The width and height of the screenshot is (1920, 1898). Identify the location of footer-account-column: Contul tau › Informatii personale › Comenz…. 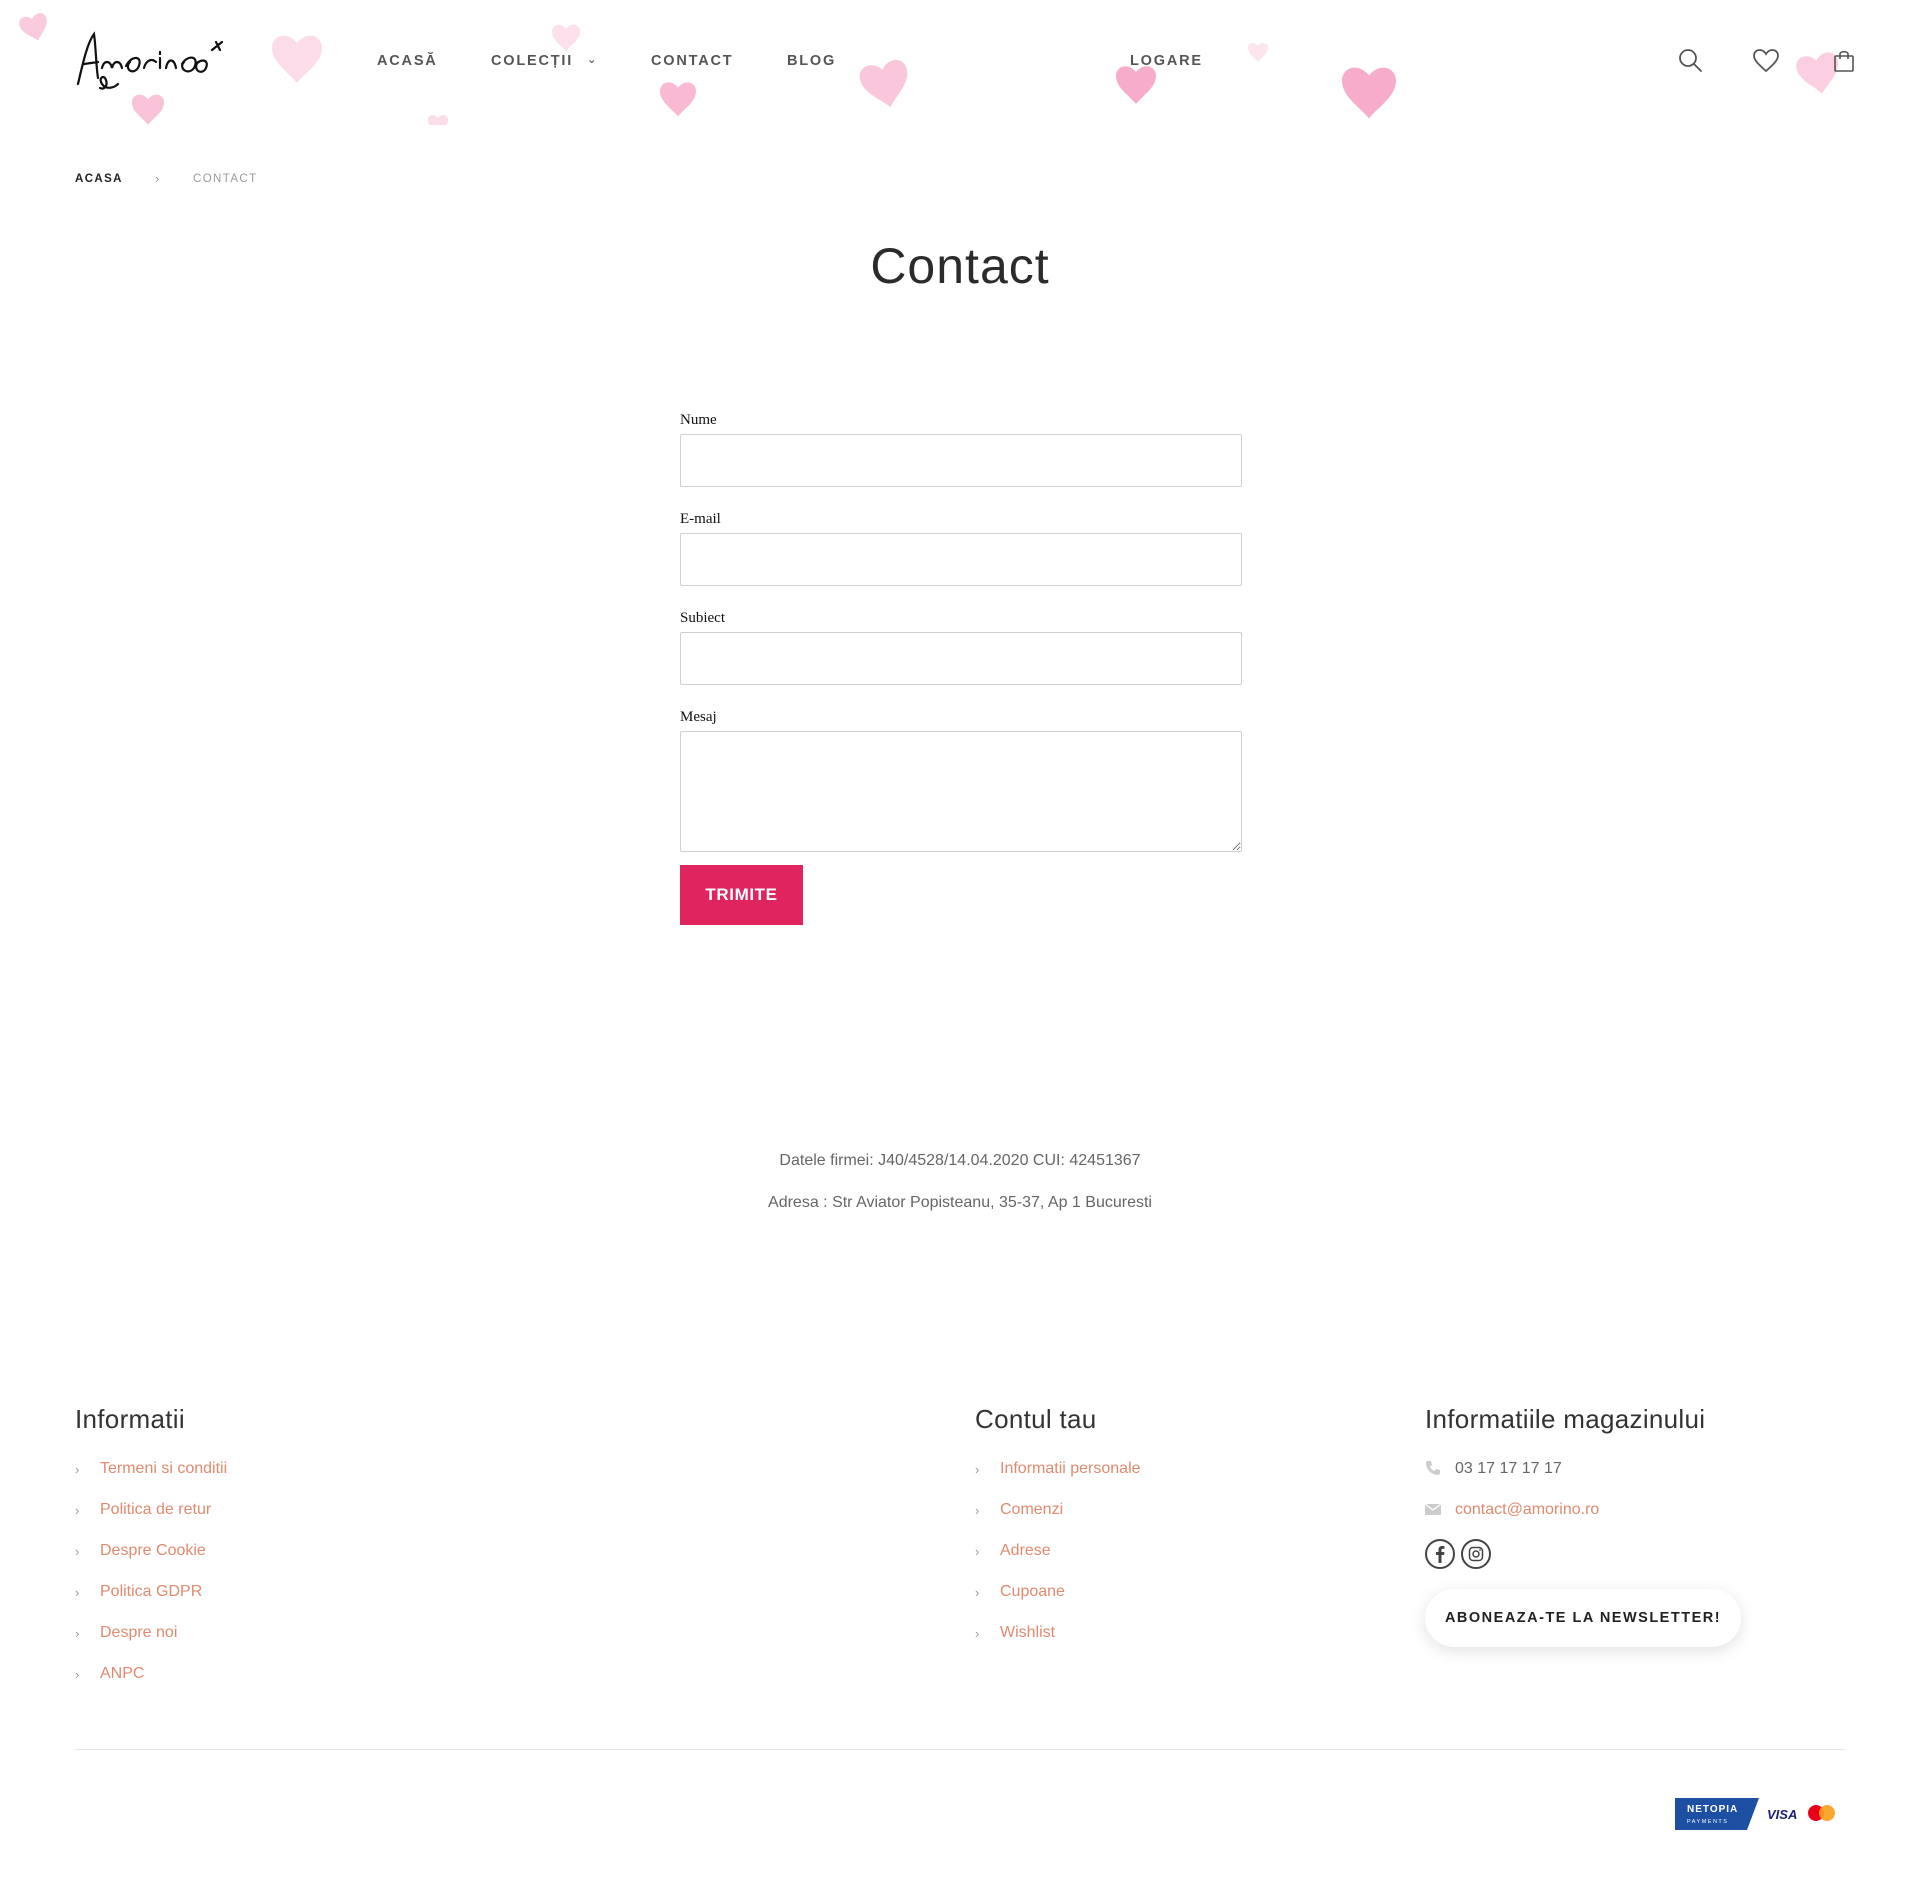
(1058, 1534).